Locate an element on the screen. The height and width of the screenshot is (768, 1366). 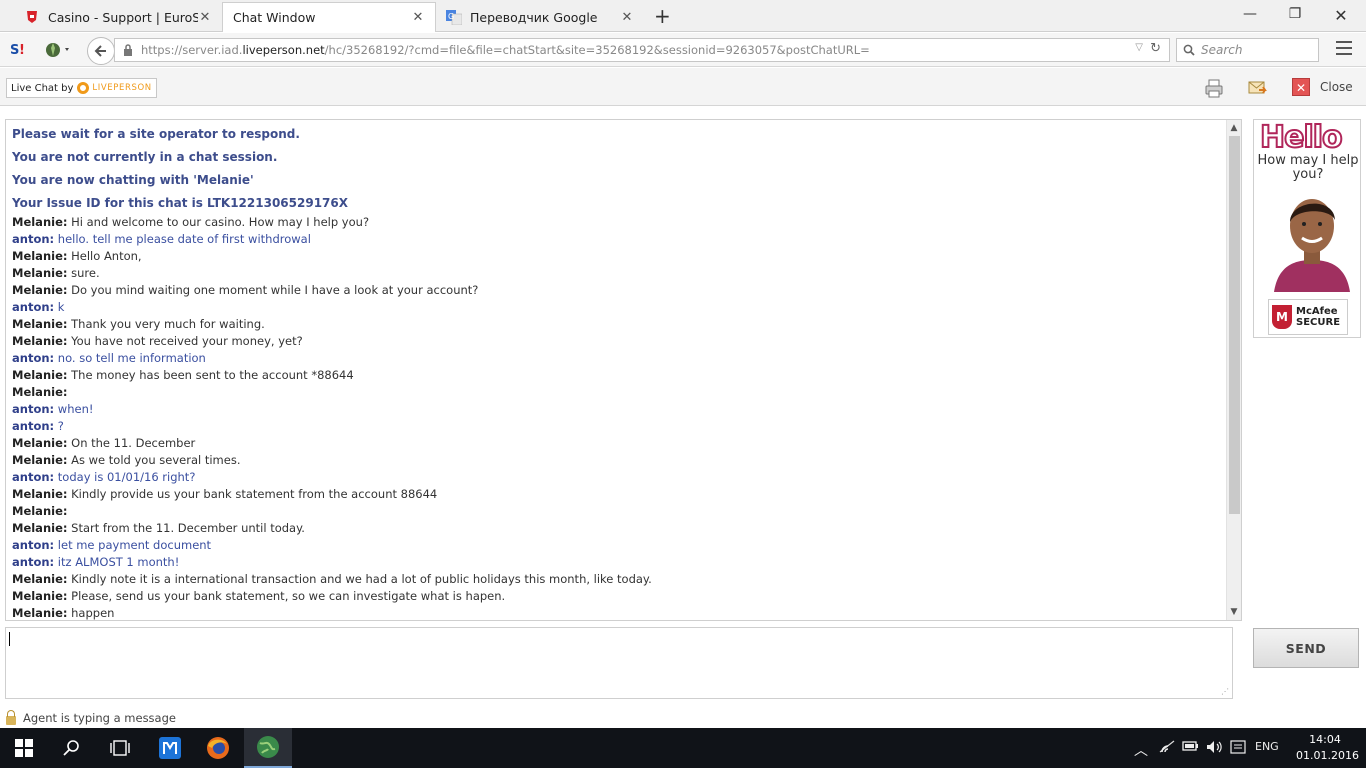
clock-date: 01.01.2016 is located at coordinates (1327, 755).